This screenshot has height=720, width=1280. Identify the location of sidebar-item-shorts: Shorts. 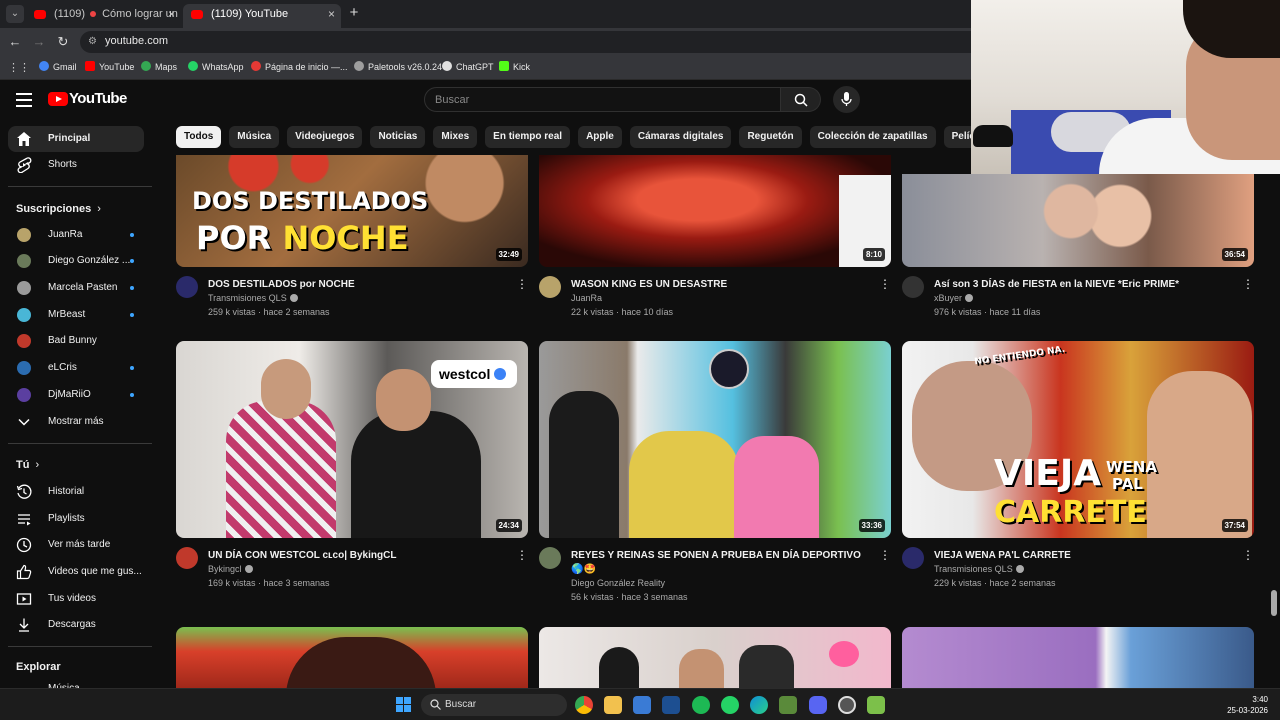
(76, 165).